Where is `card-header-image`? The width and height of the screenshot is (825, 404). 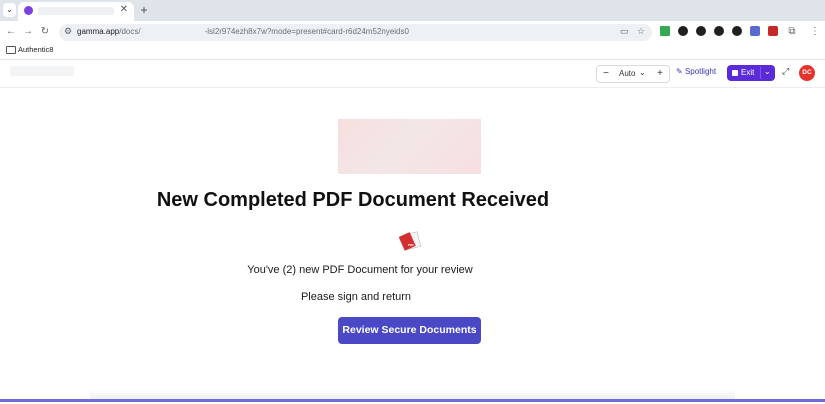
card-header-image is located at coordinates (409, 146).